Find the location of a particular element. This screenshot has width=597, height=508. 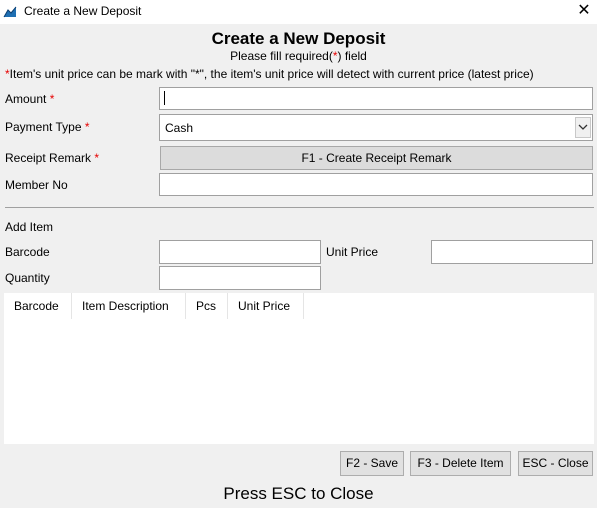

quantity-label: Quantity is located at coordinates (27, 278).